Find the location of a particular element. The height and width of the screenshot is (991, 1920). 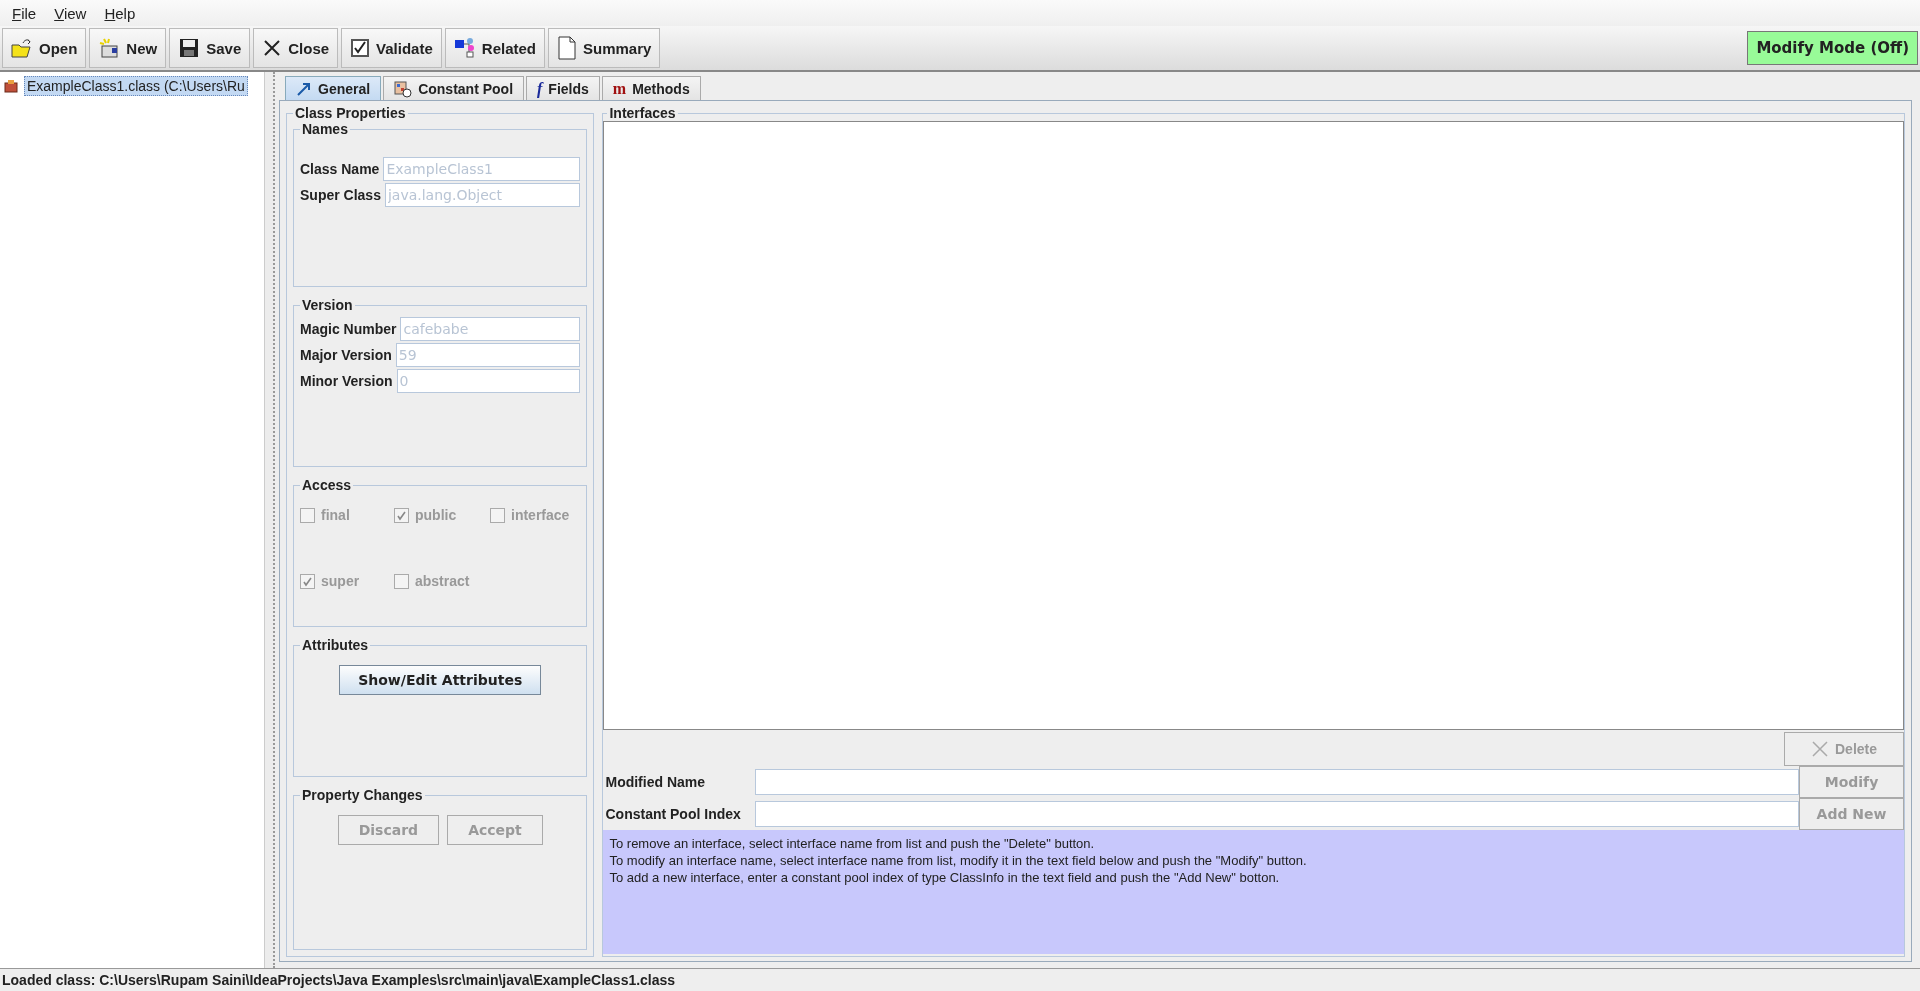

checkbox-label: final is located at coordinates (335, 515).